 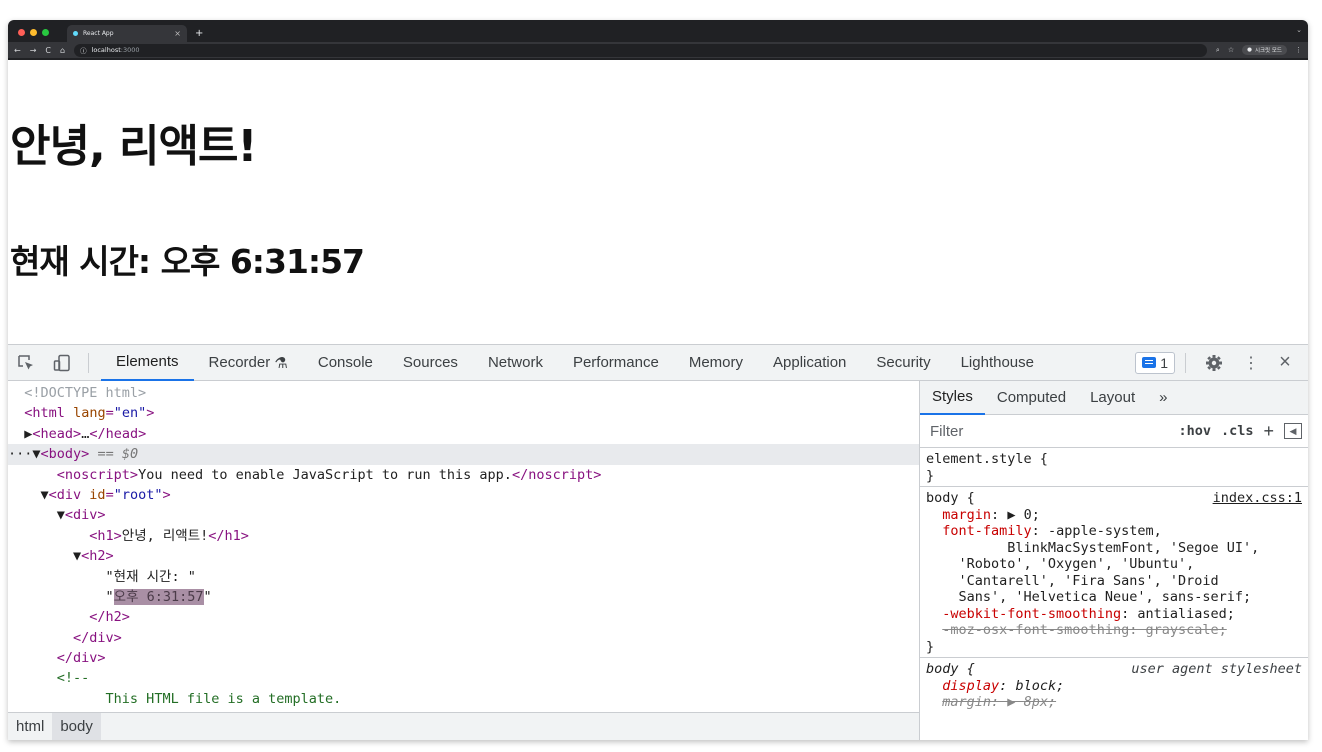 I want to click on styles-filter-input: Filter, so click(x=1047, y=431).